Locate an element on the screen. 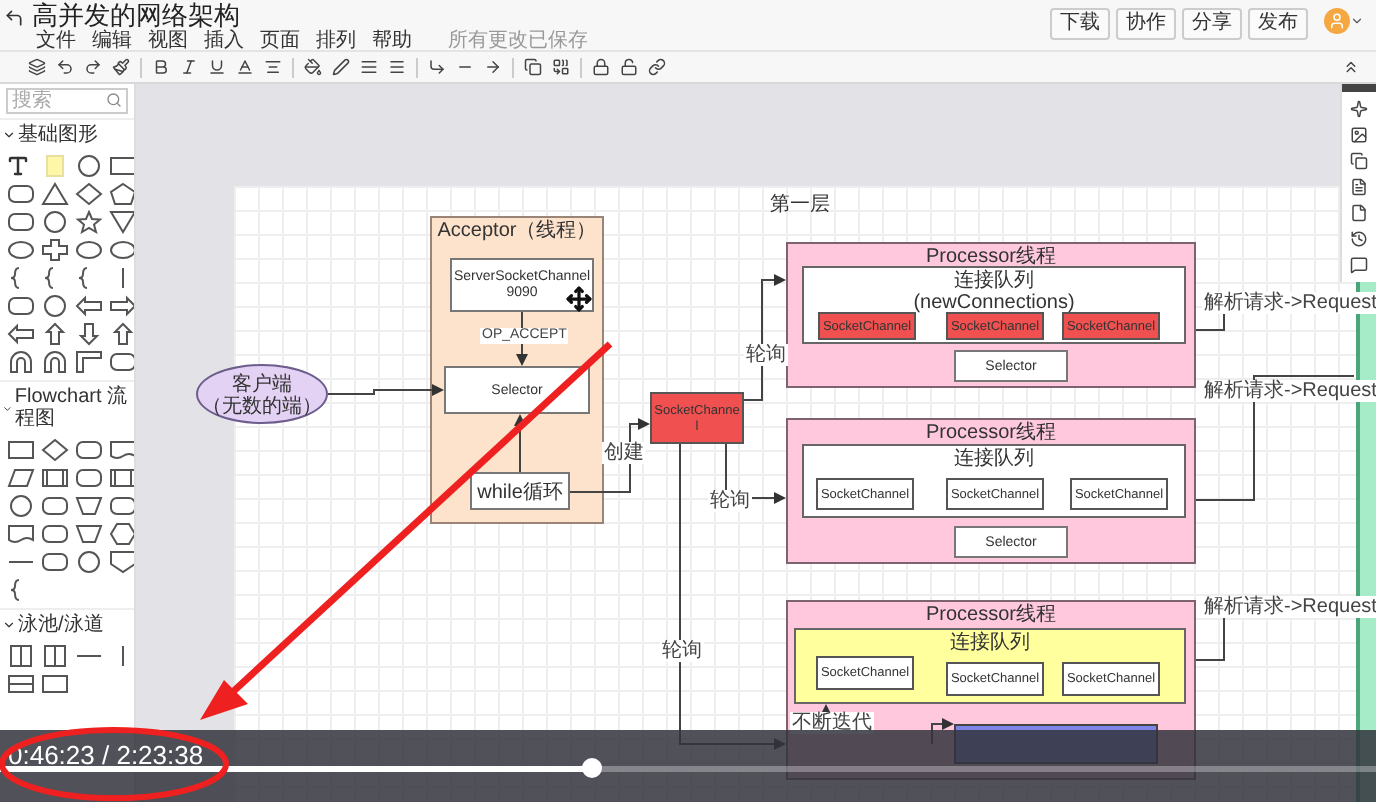  menu-item: 插入 is located at coordinates (224, 41).